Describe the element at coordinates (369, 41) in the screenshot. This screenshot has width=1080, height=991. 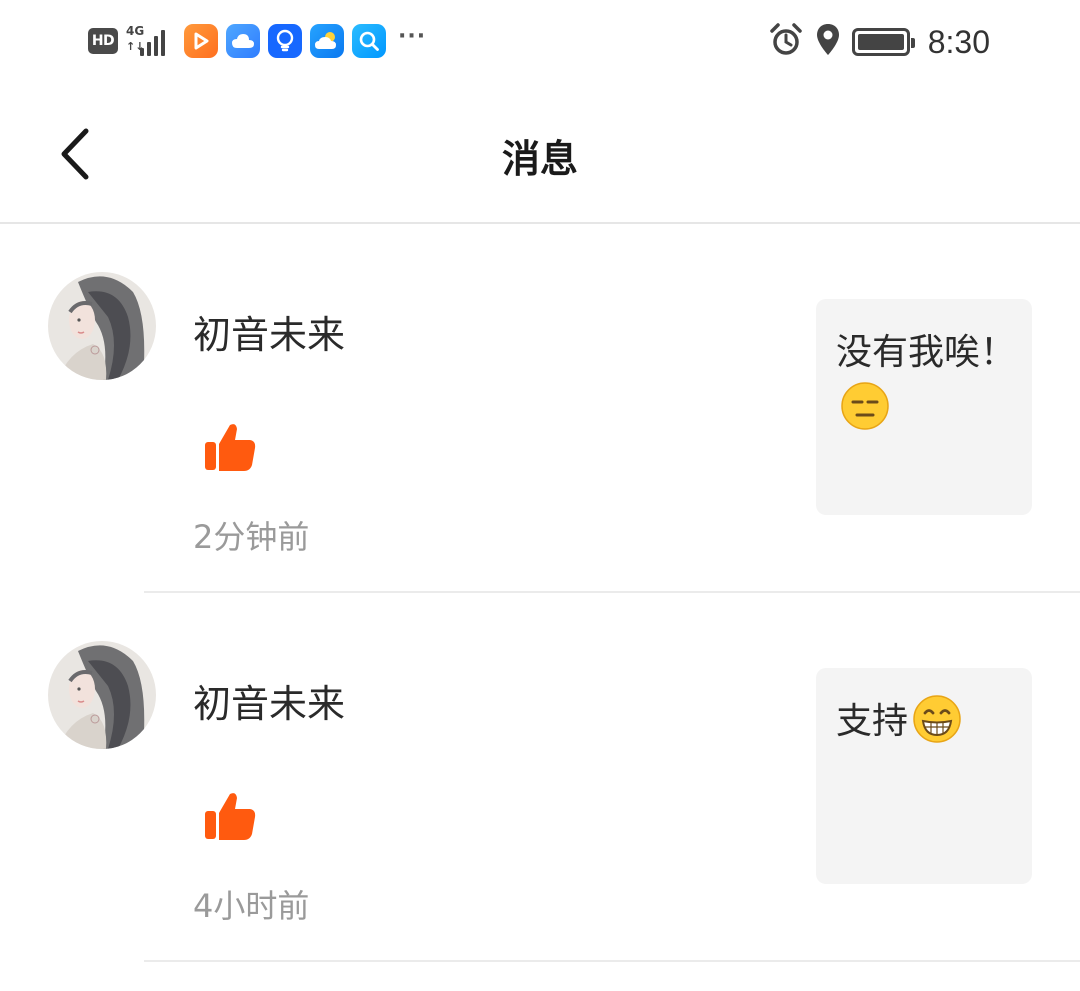
I see `search-app-icon` at that location.